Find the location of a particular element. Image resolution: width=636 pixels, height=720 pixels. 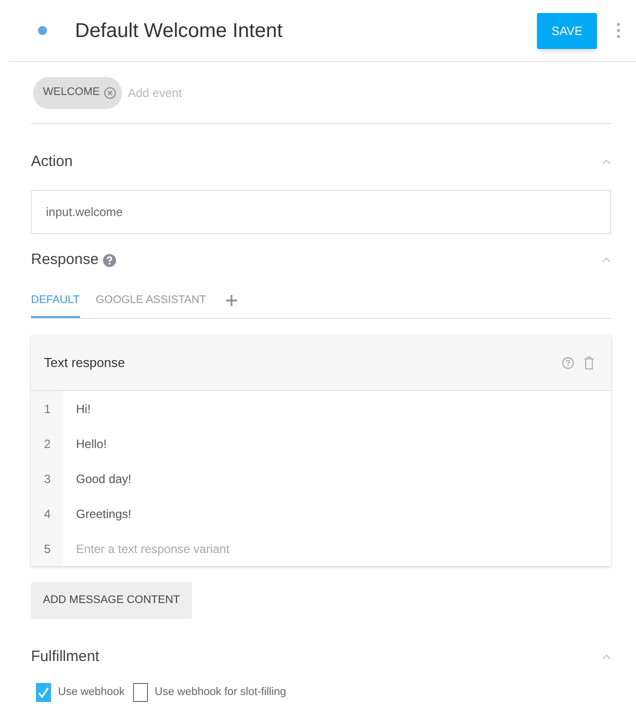

line-number: 5 is located at coordinates (47, 549).